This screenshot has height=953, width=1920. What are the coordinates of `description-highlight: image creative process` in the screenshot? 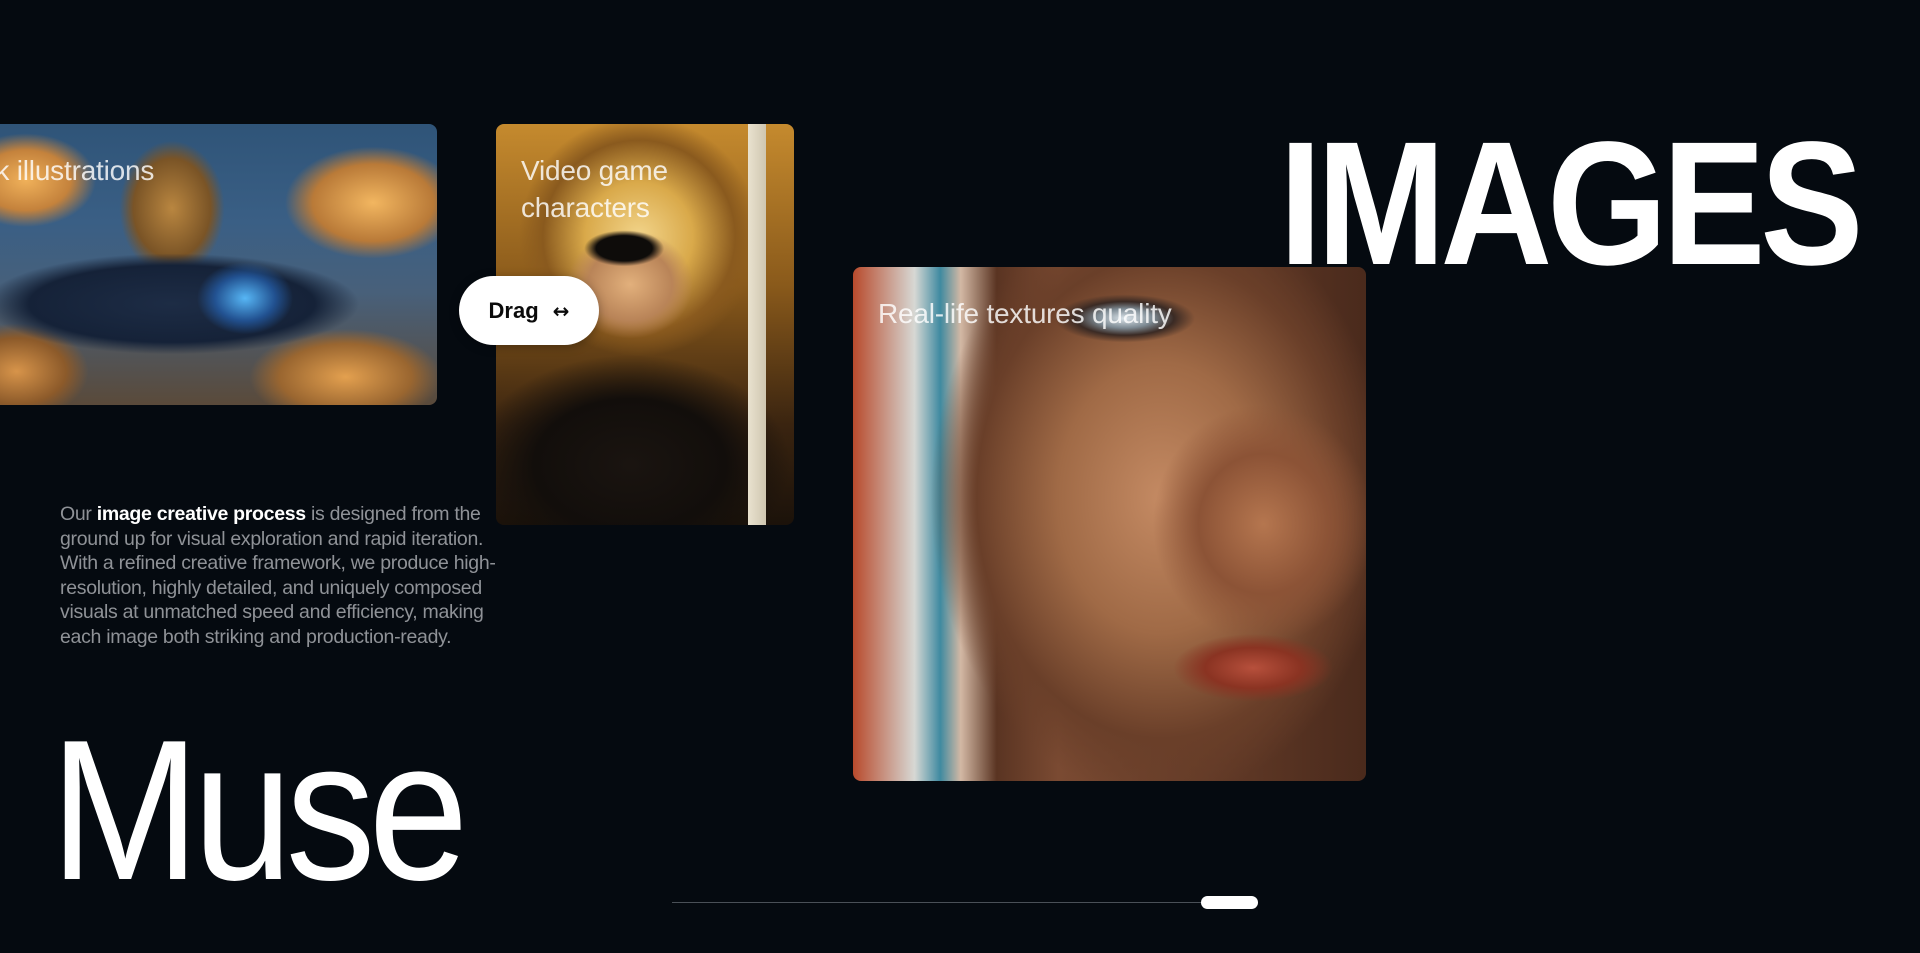 It's located at (201, 514).